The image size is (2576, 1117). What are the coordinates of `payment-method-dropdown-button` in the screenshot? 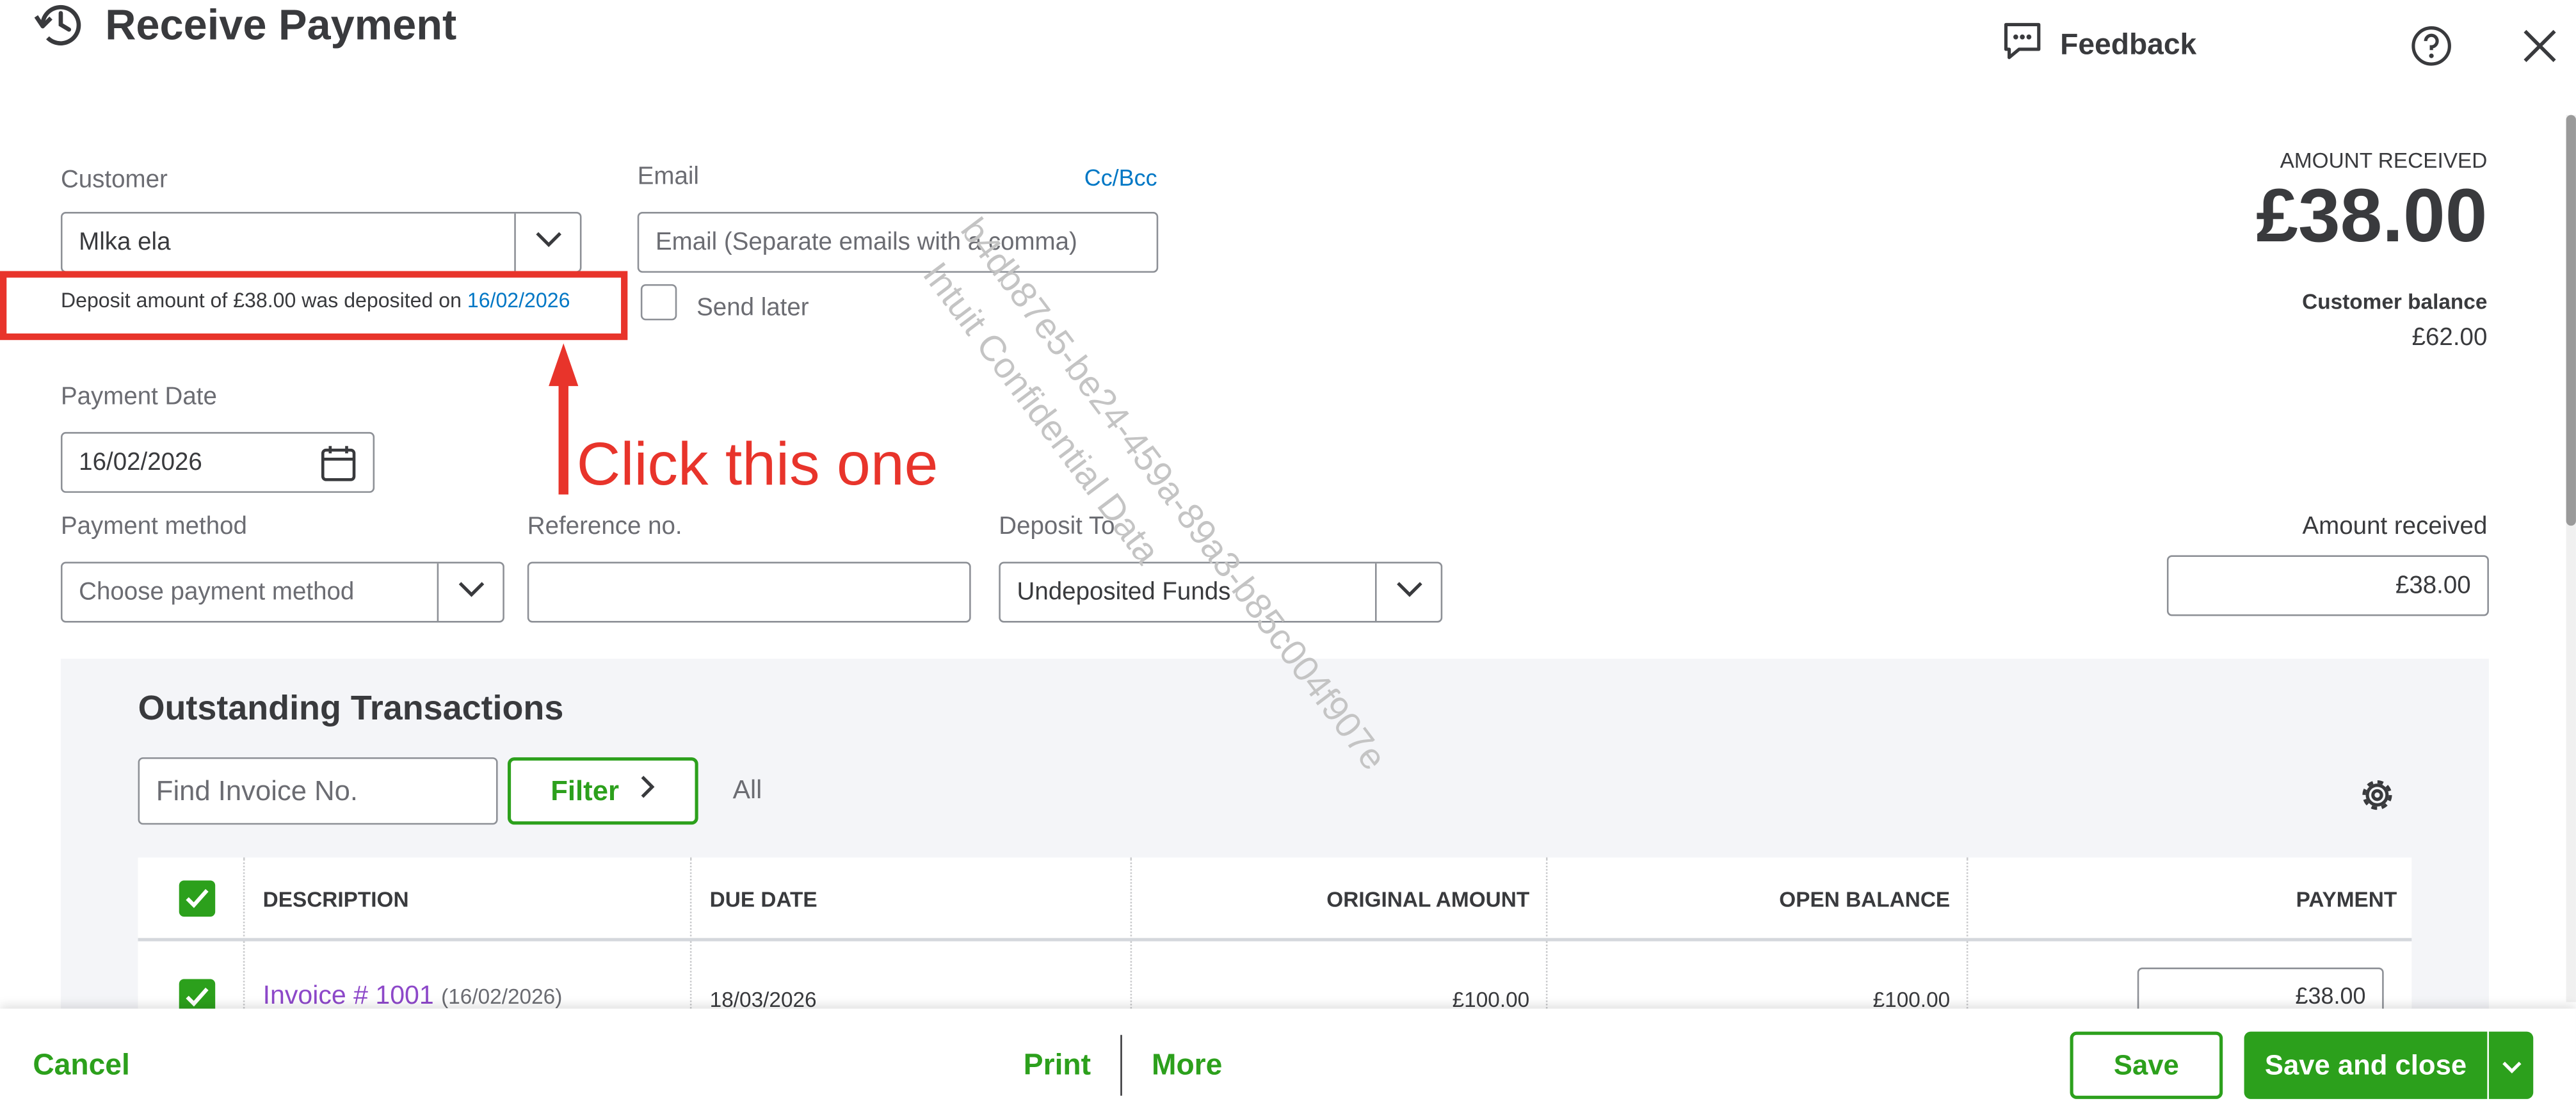 It's located at (470, 592).